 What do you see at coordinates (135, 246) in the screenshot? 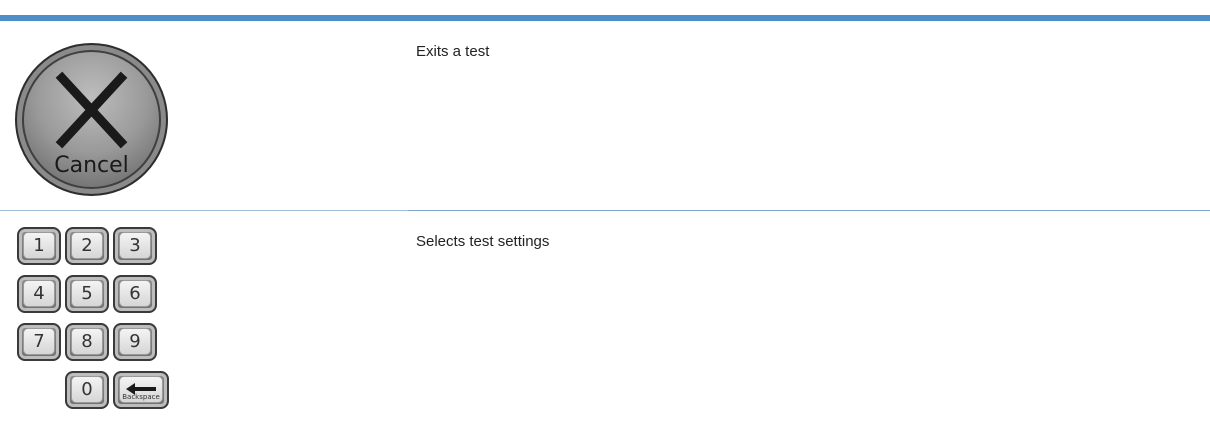
I see `key-3: 3` at bounding box center [135, 246].